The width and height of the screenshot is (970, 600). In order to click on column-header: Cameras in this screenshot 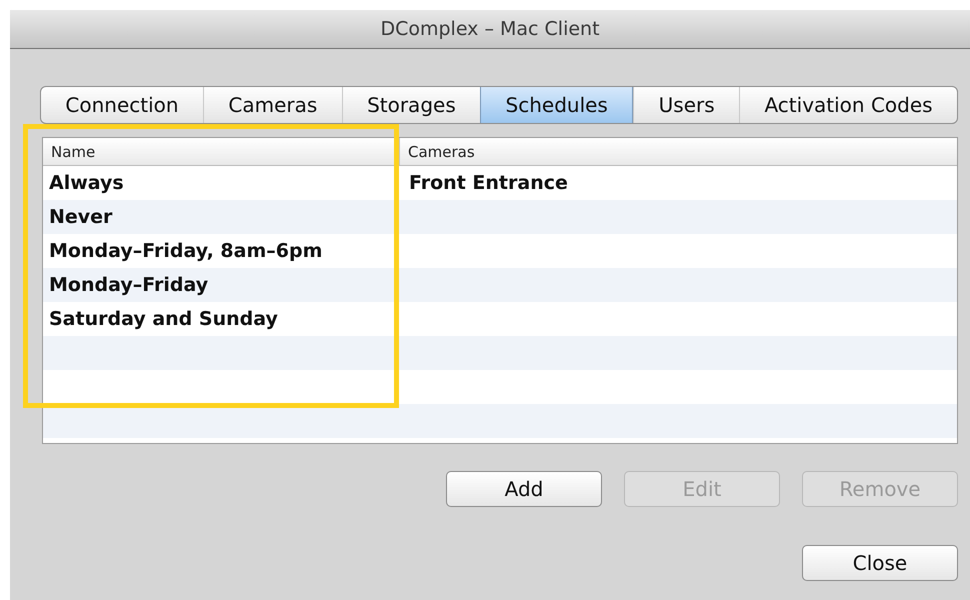, I will do `click(678, 151)`.